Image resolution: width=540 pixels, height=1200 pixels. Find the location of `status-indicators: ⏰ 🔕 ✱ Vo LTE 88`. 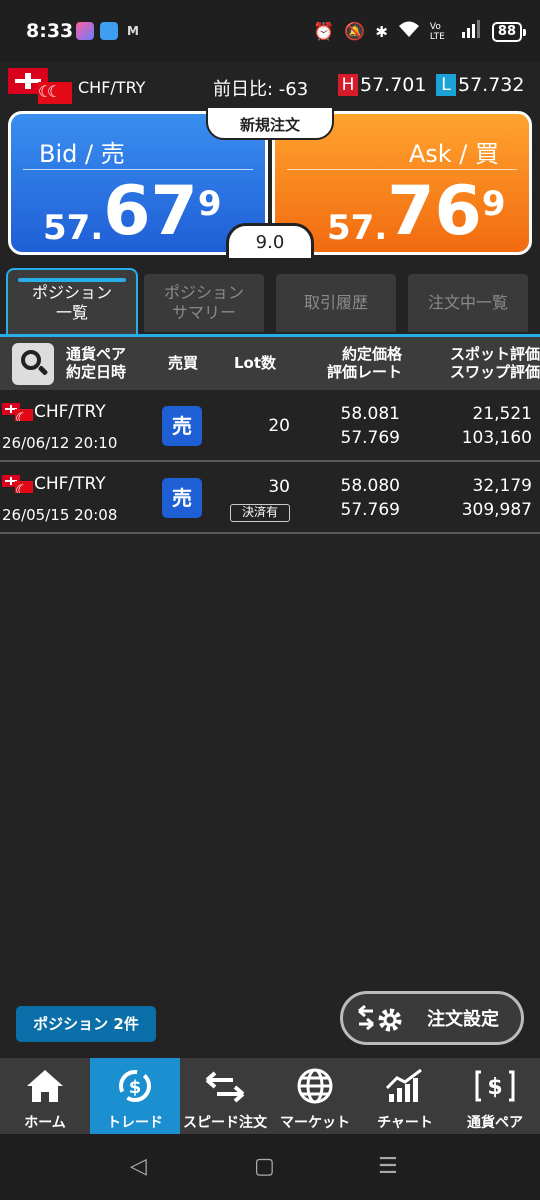

status-indicators: ⏰ 🔕 ✱ Vo LTE 88 is located at coordinates (419, 31).